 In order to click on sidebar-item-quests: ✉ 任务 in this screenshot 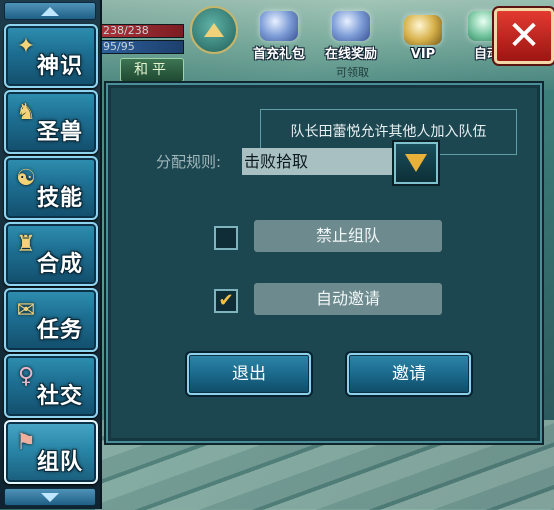, I will do `click(51, 320)`.